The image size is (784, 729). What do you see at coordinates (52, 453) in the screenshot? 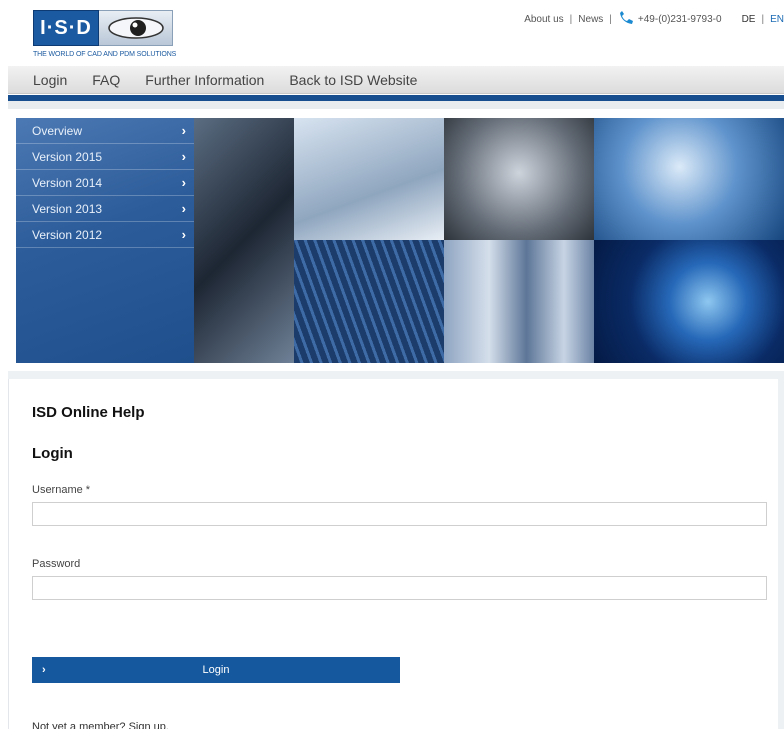
I see `page-title: Login` at bounding box center [52, 453].